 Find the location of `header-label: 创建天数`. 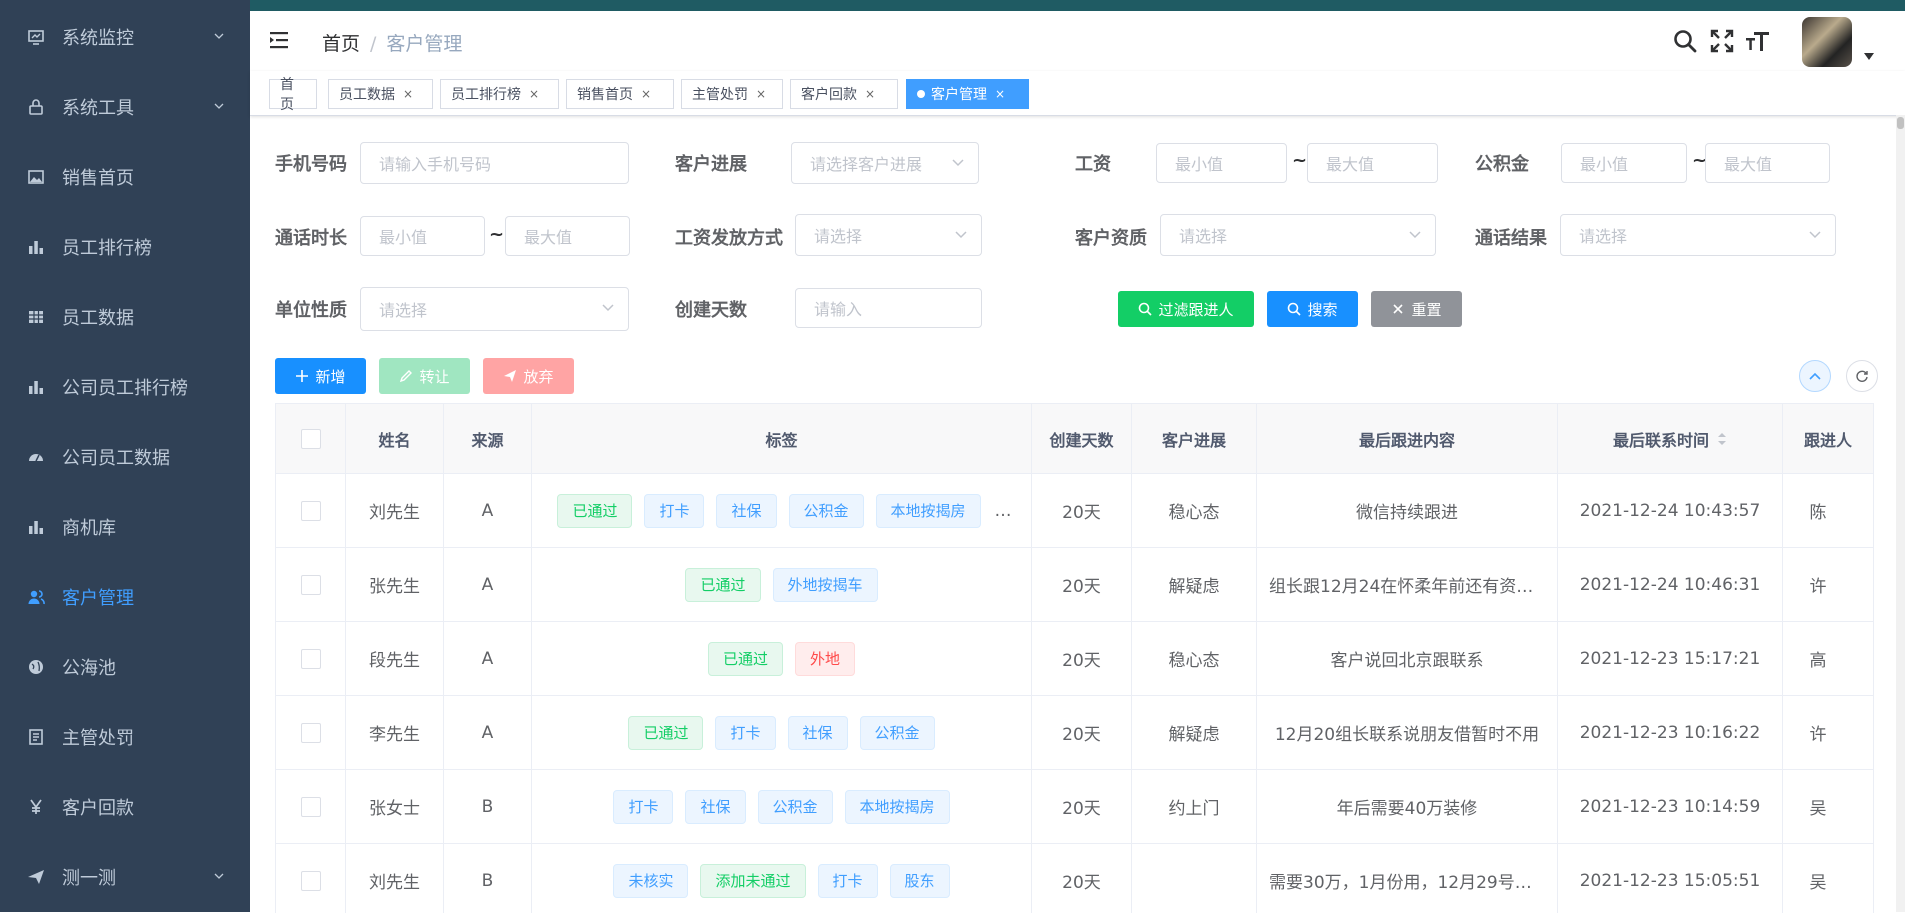

header-label: 创建天数 is located at coordinates (1081, 440).